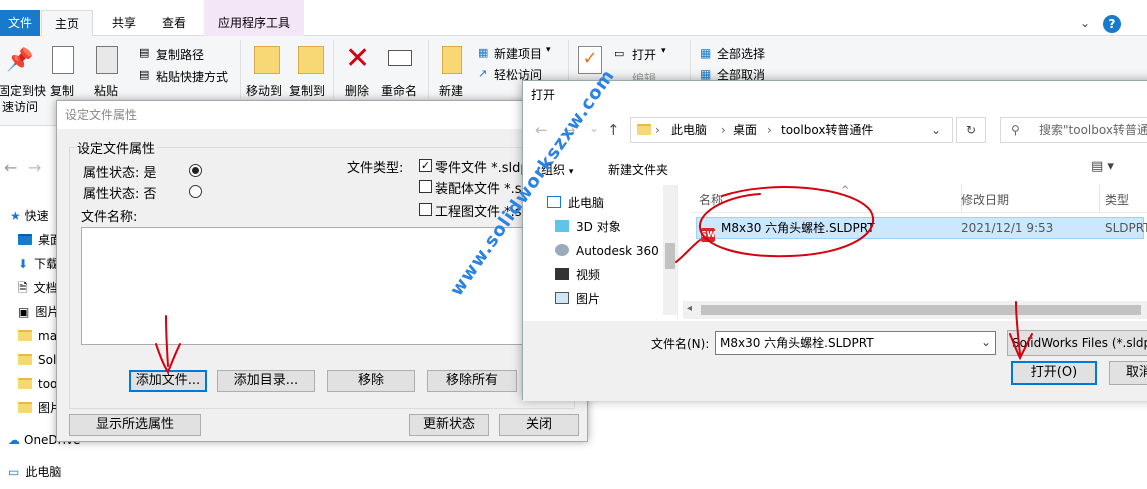 Image resolution: width=1147 pixels, height=489 pixels. Describe the element at coordinates (1021, 331) in the screenshot. I see `open-button-arrow` at that location.